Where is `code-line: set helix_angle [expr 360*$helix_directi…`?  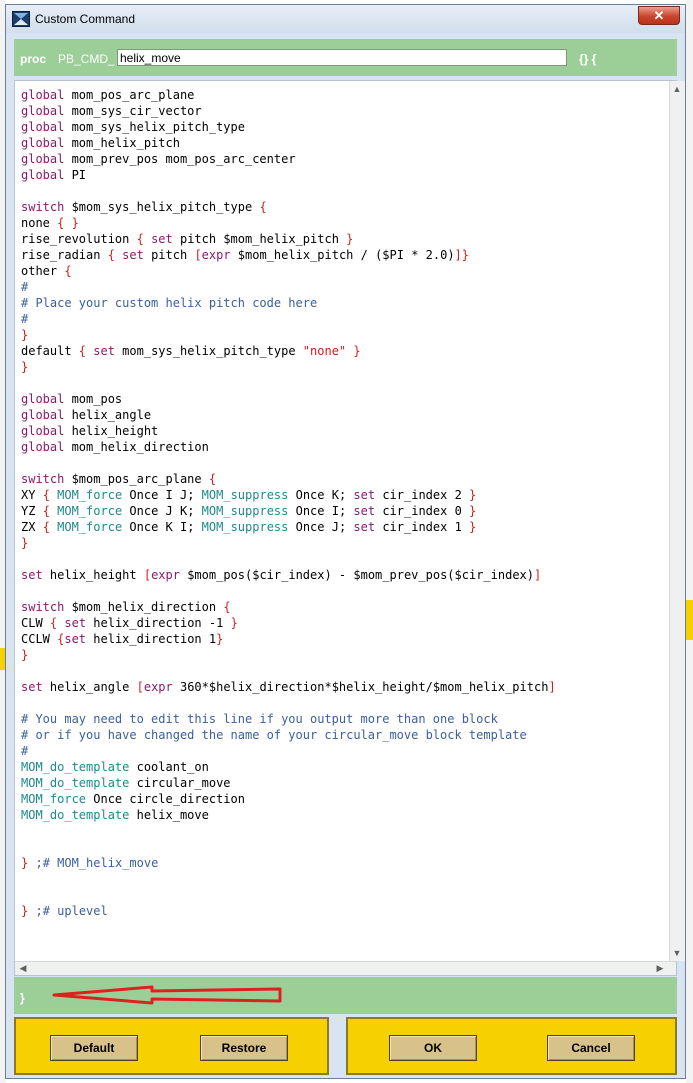
code-line: set helix_angle [expr 360*$helix_directi… is located at coordinates (341, 687).